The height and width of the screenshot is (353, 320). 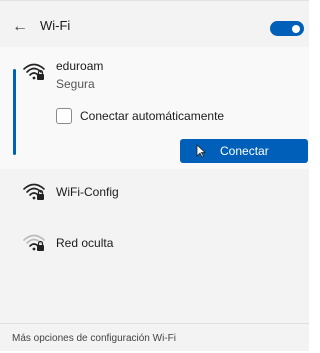 What do you see at coordinates (94, 338) in the screenshot?
I see `more-wifi-settings-link: Más opciones de configuración Wi-Fi` at bounding box center [94, 338].